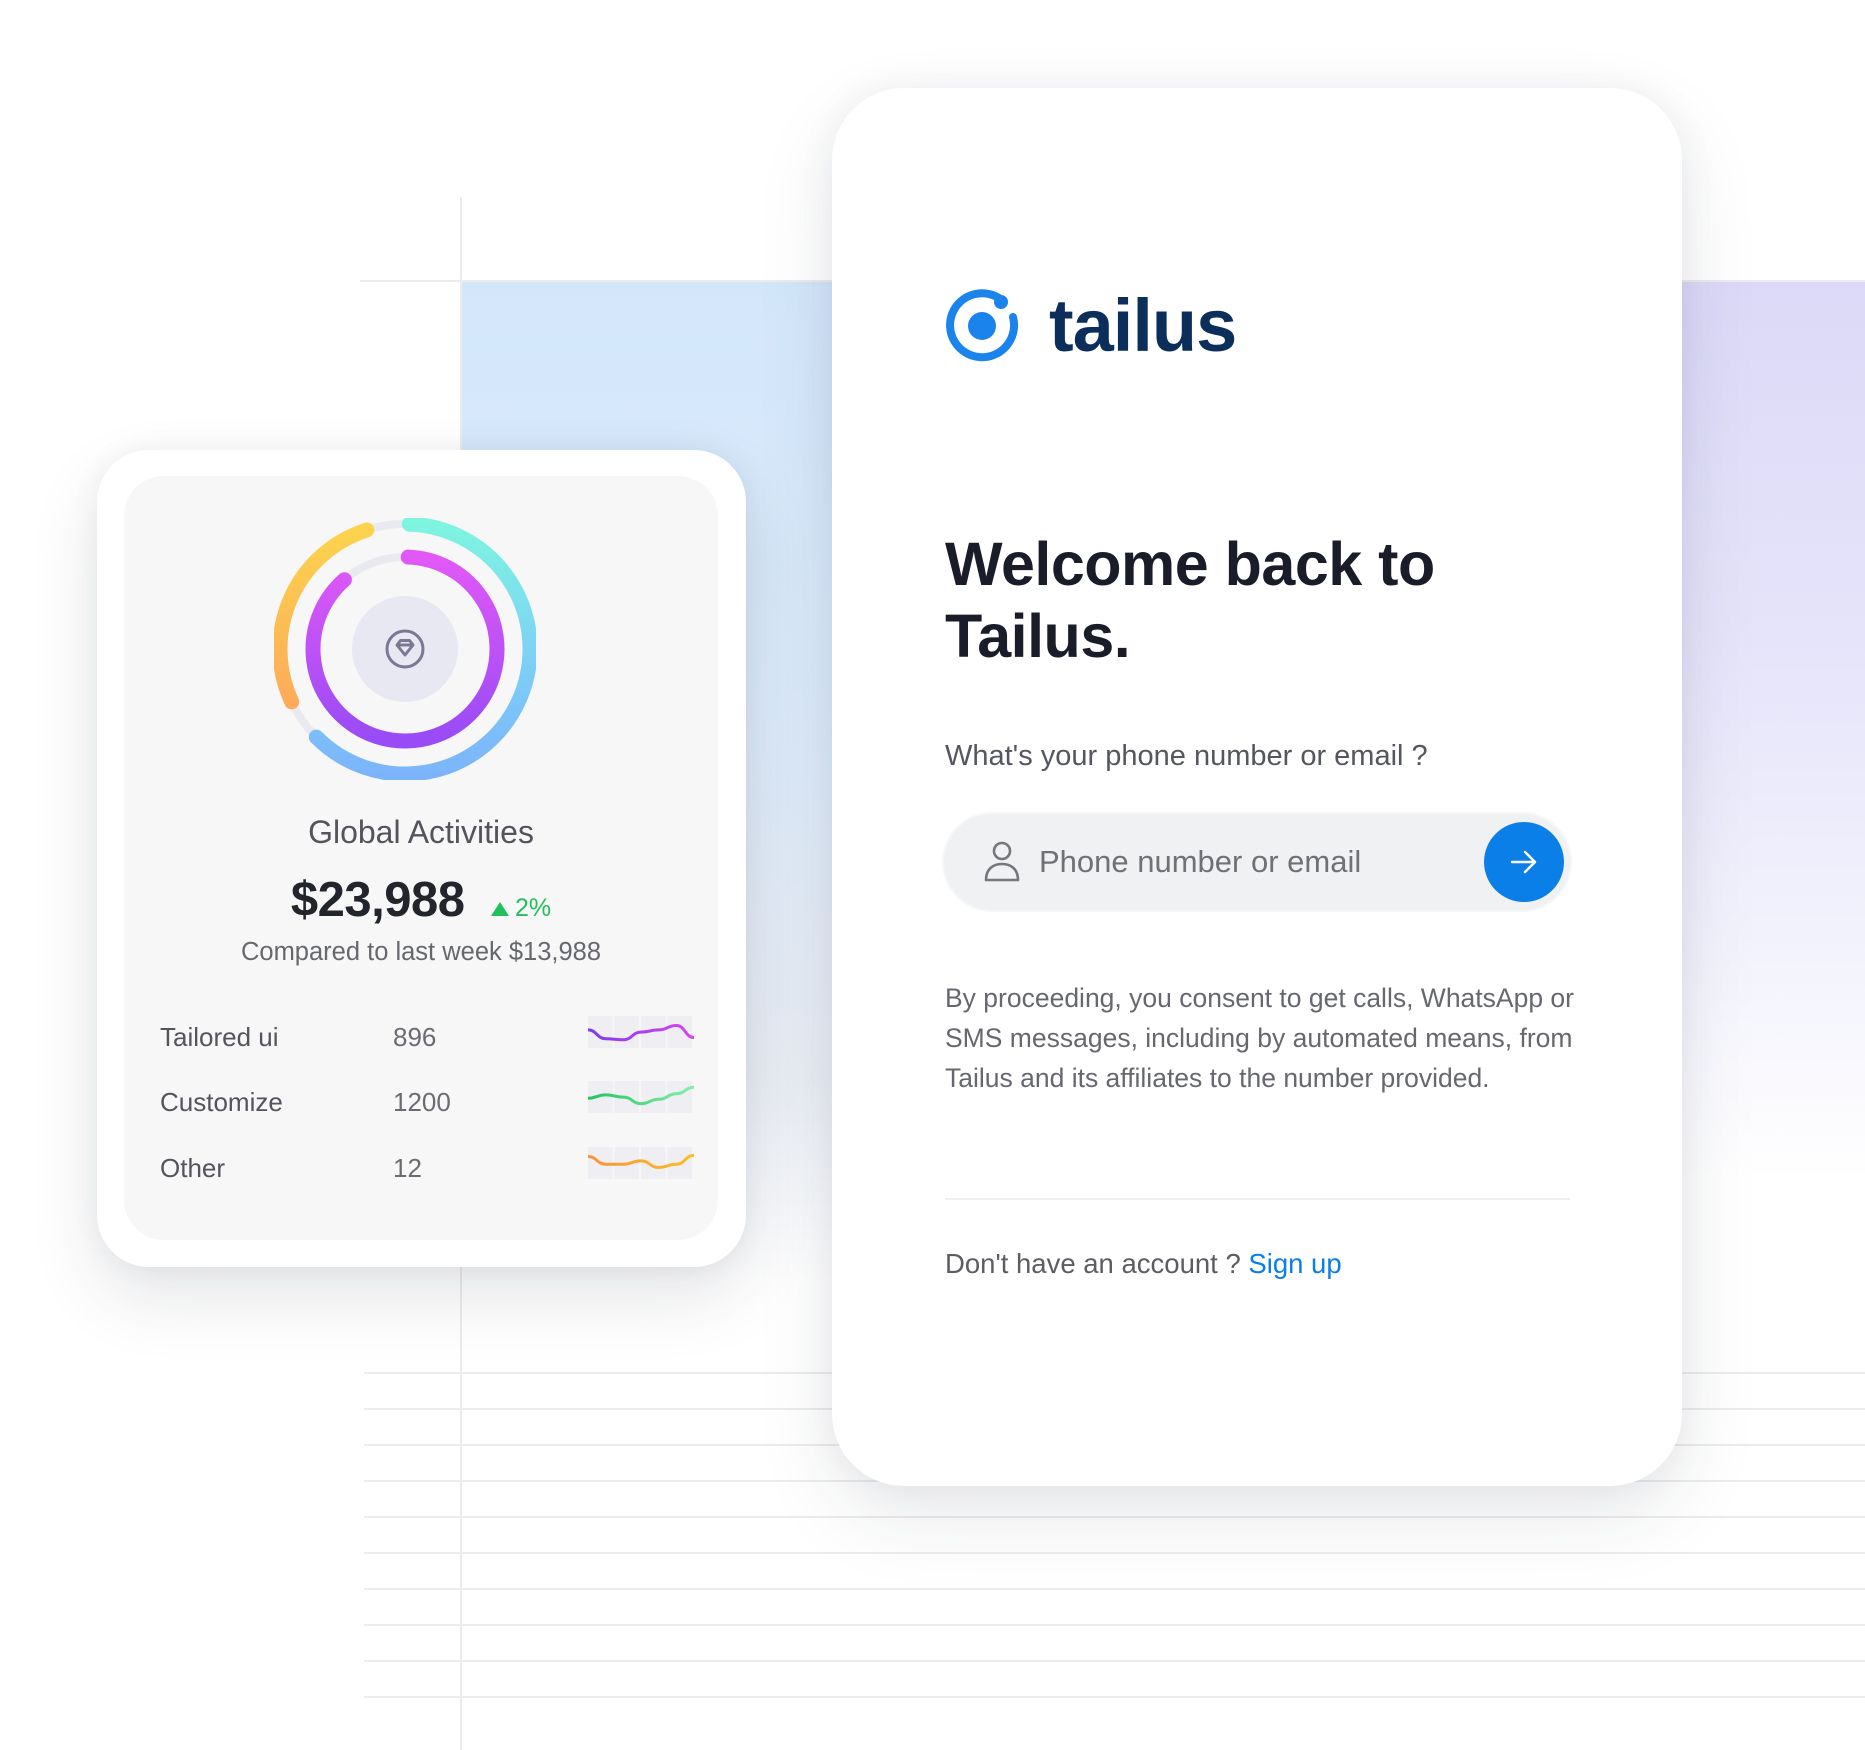 The image size is (1865, 1750). What do you see at coordinates (1190, 564) in the screenshot?
I see `page-title-line-1: Welcome back to` at bounding box center [1190, 564].